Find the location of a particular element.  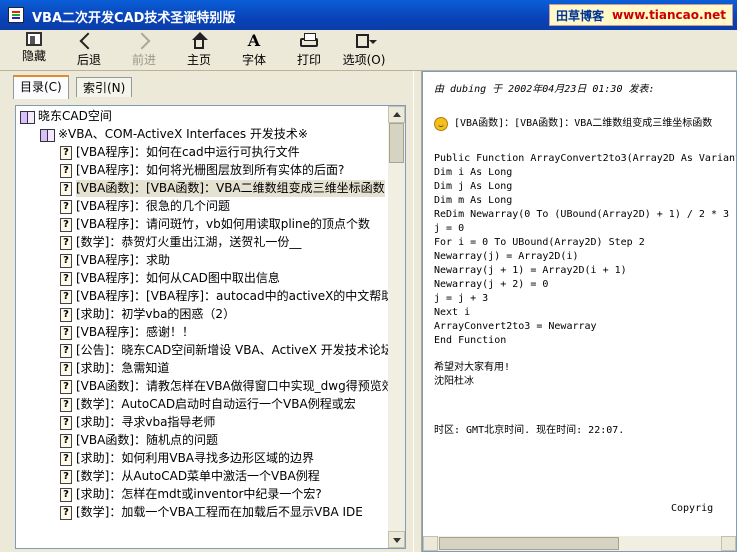

options-button: 选项(O) is located at coordinates (364, 50).